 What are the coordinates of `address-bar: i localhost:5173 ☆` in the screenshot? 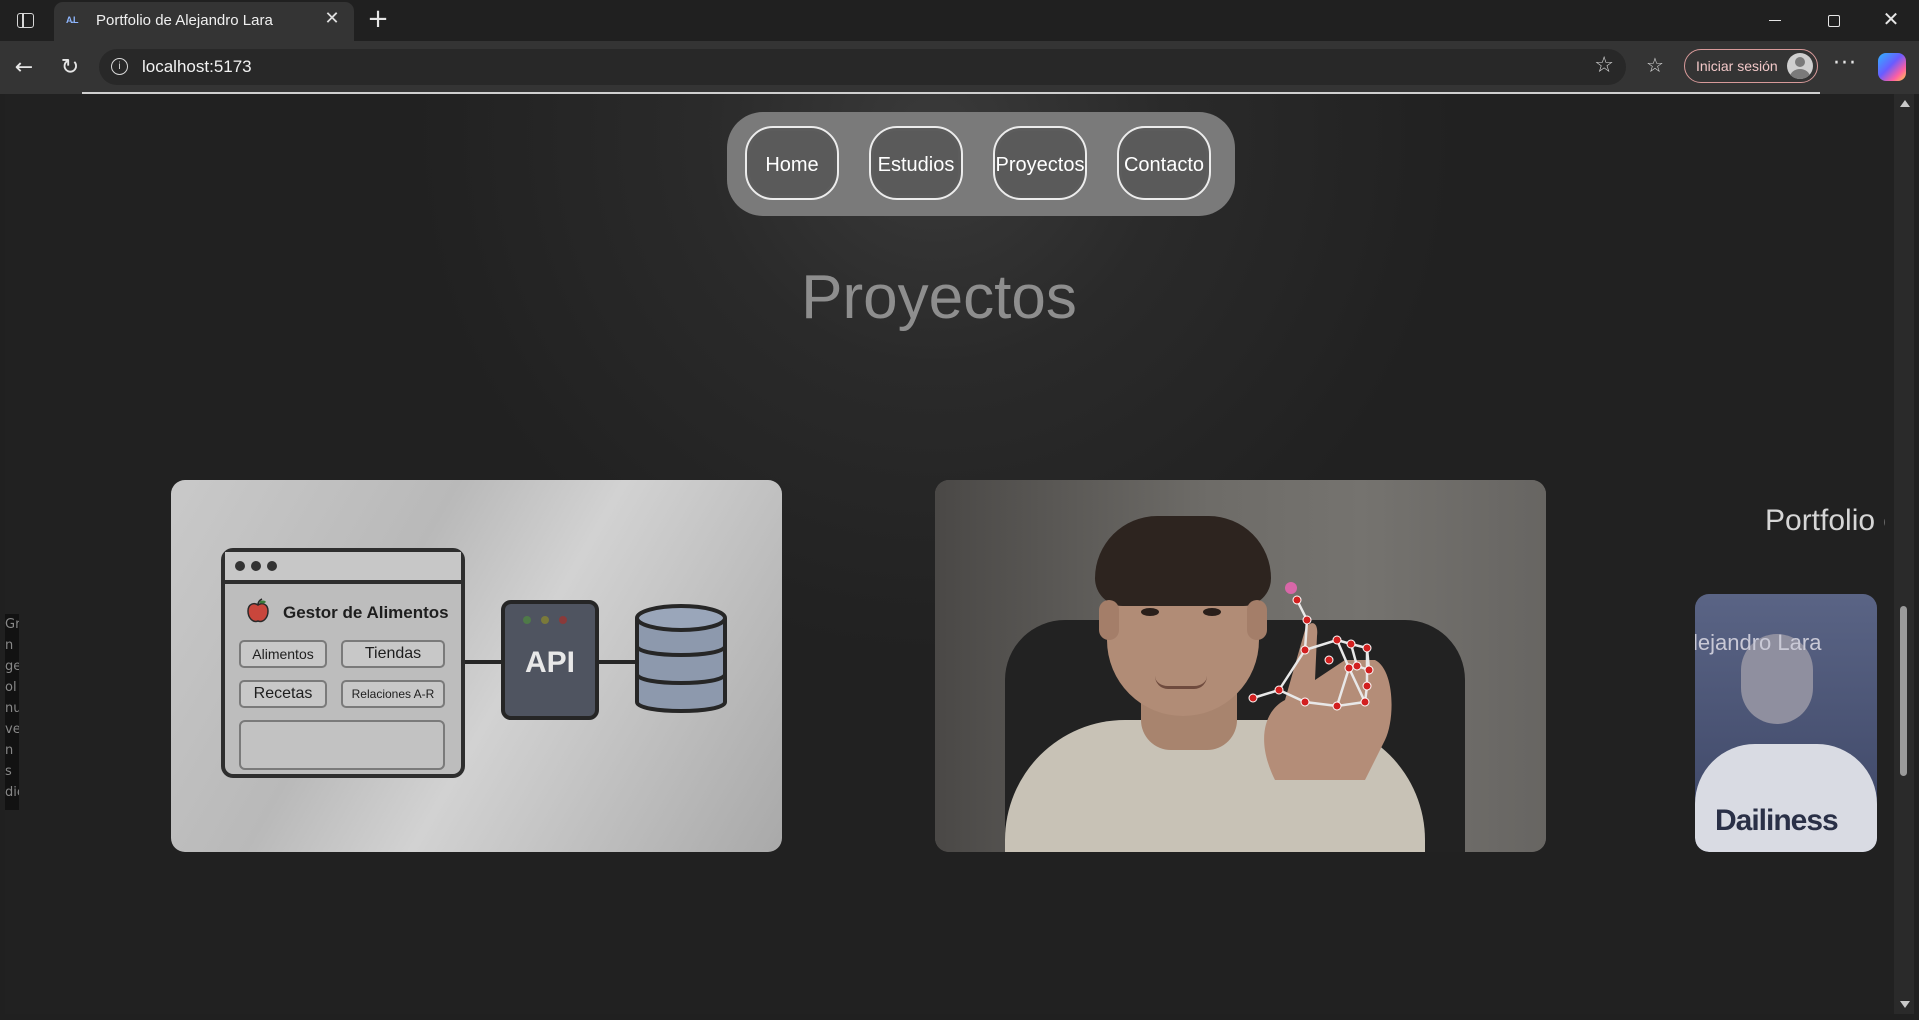 It's located at (862, 67).